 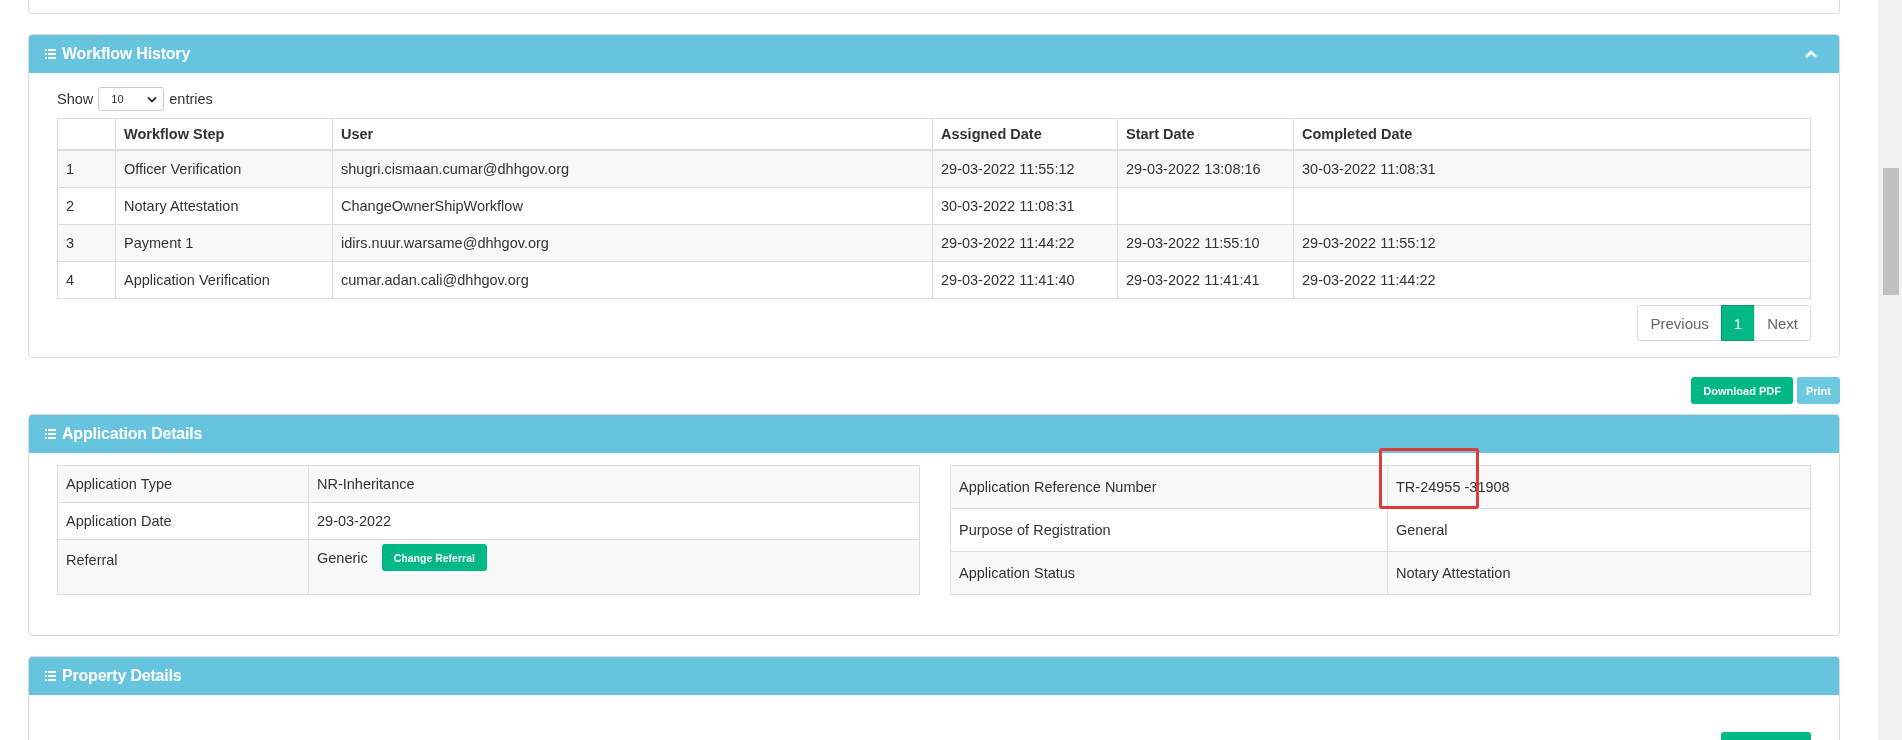 I want to click on column-header: Assigned Date, so click(x=991, y=134).